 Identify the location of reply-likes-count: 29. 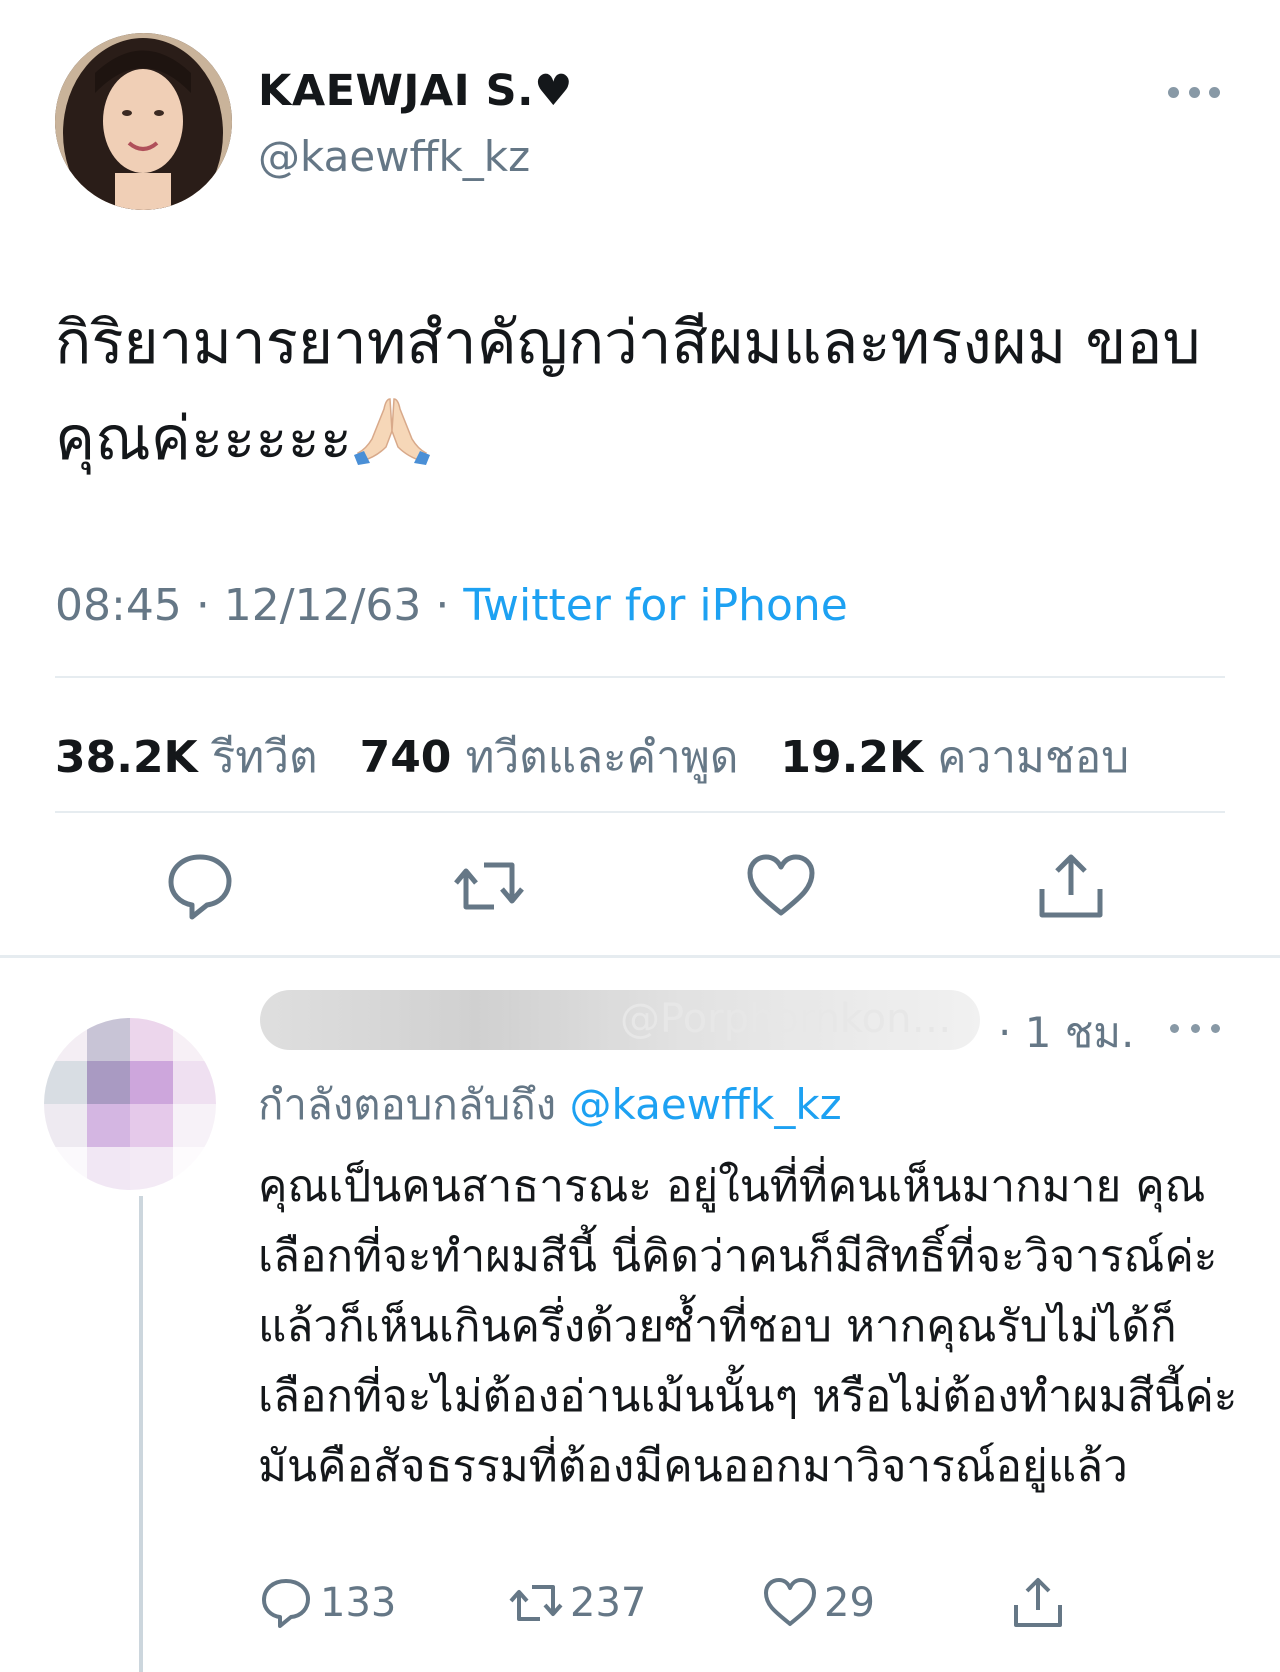
(849, 1603).